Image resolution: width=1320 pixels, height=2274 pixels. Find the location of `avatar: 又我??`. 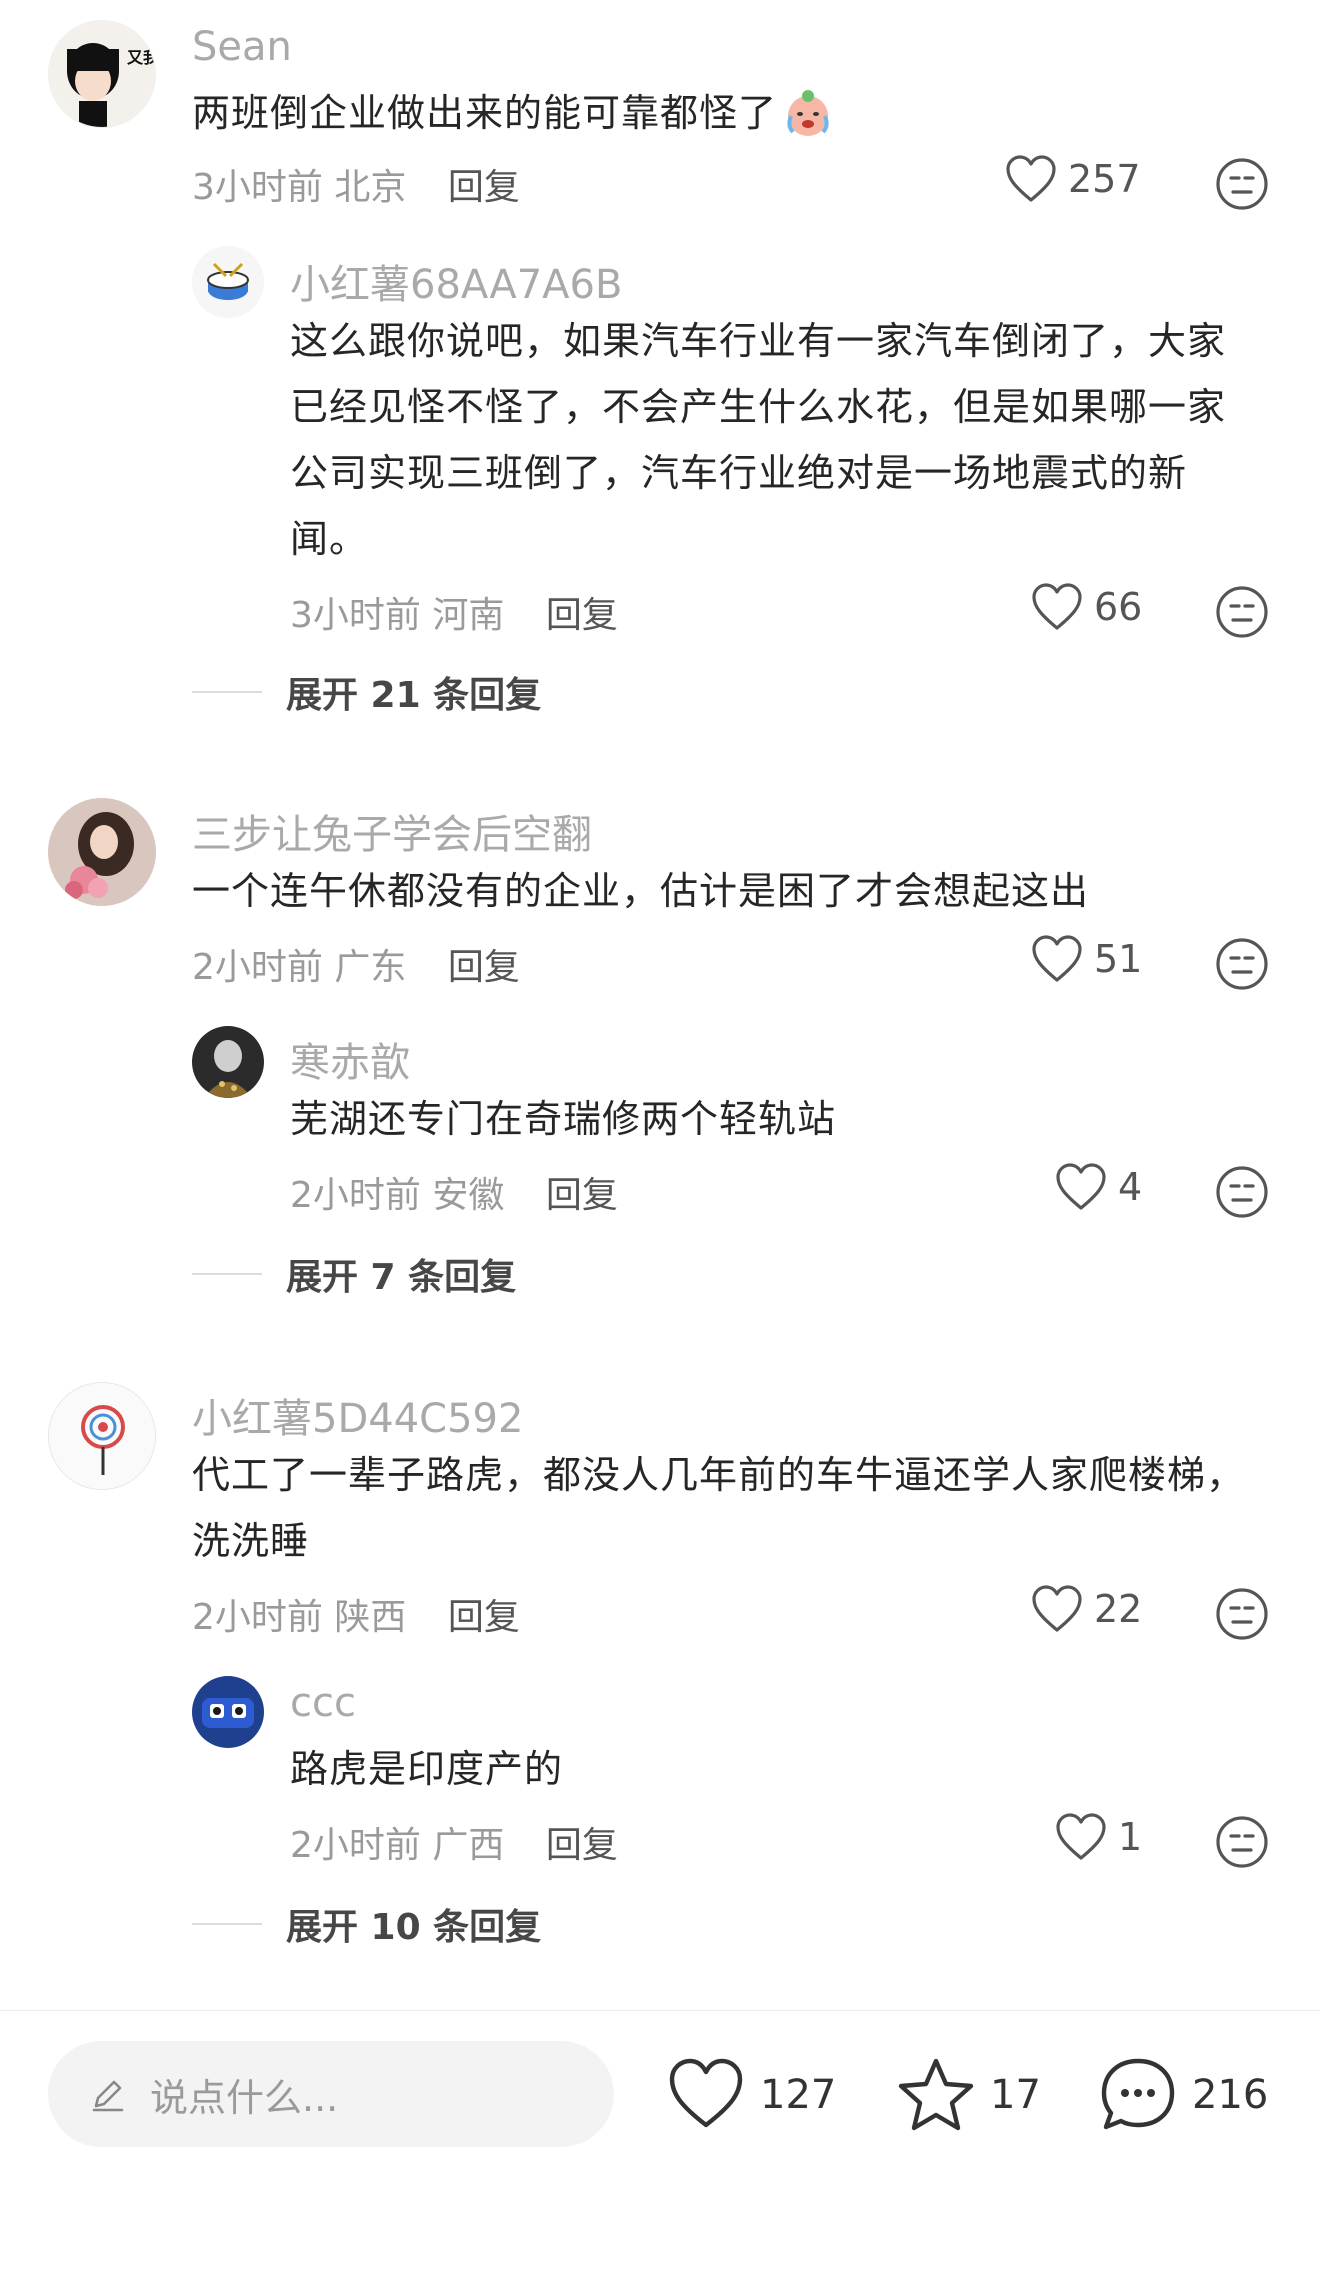

avatar: 又我?? is located at coordinates (102, 74).